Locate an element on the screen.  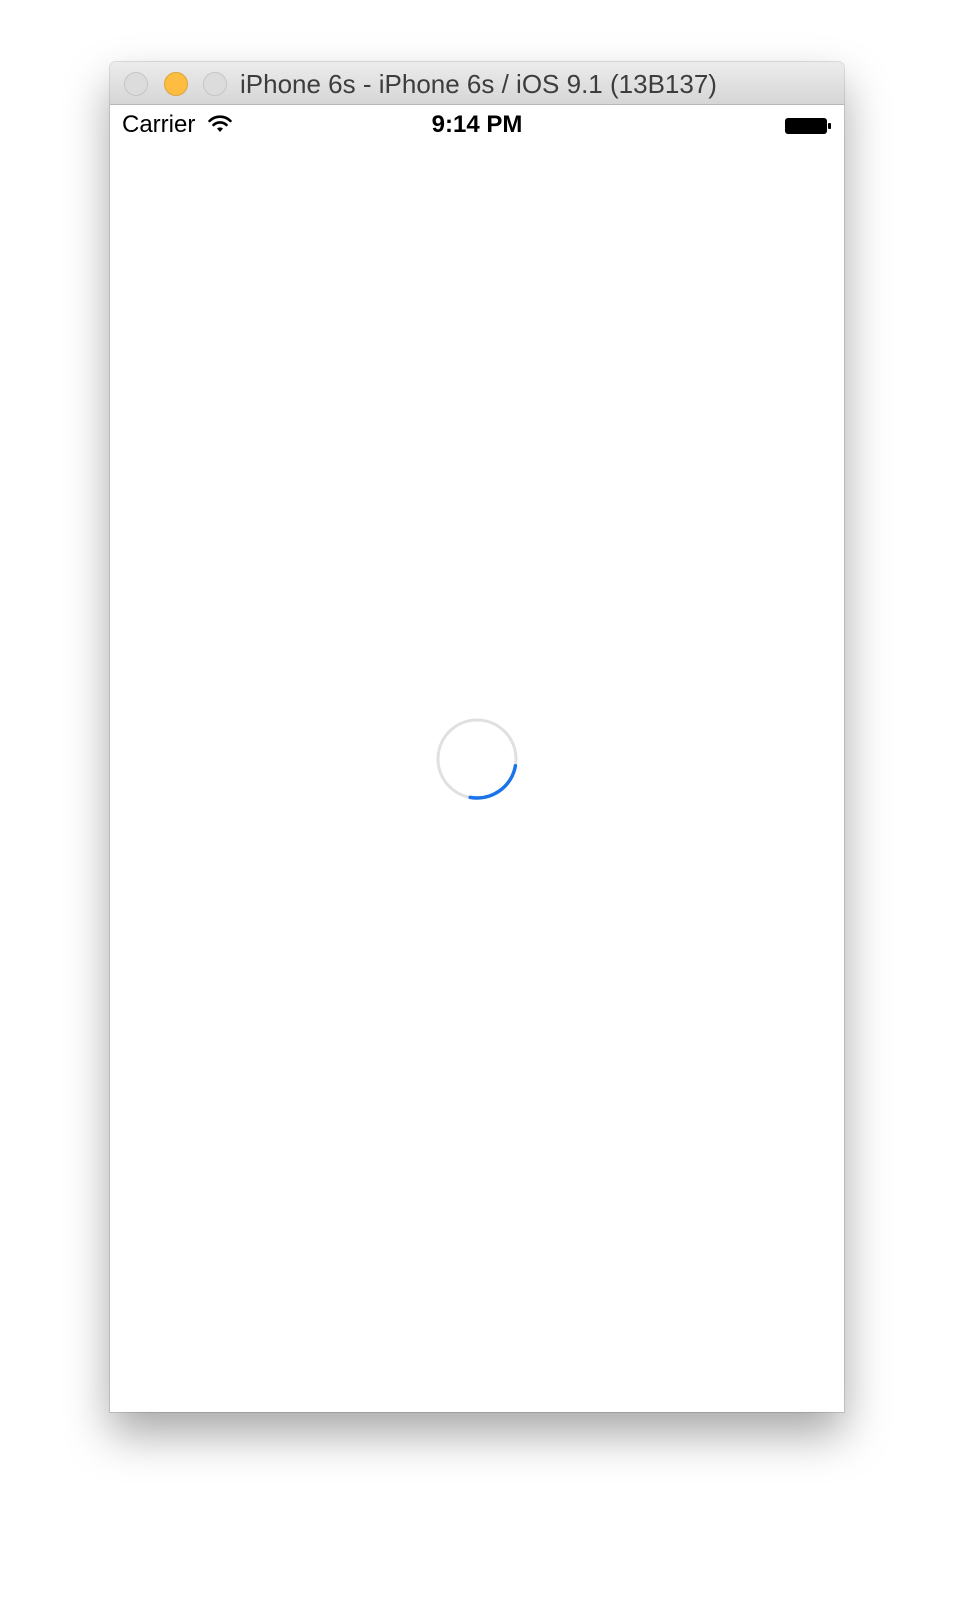
window-title: iPhone 6s - iPhone 6s / iOS 9.1 (13B137) is located at coordinates (478, 84).